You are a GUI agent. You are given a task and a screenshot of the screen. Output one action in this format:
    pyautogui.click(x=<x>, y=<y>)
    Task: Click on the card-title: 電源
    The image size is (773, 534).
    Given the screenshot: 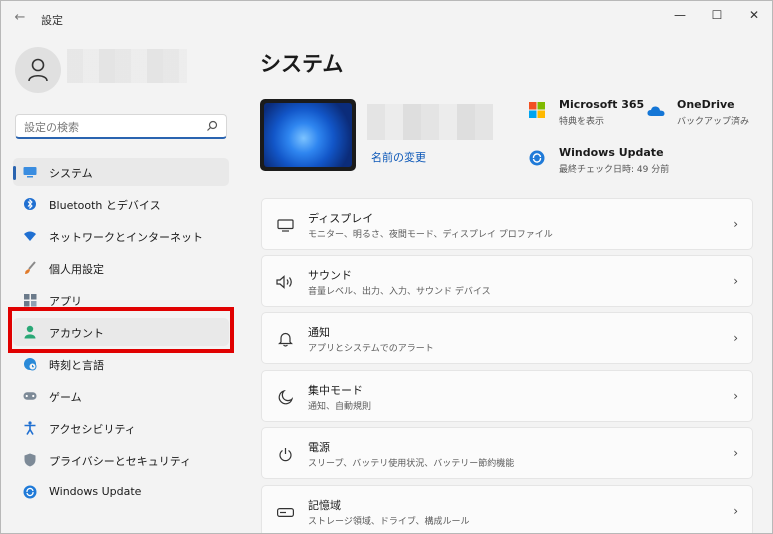 What is the action you would take?
    pyautogui.click(x=319, y=447)
    